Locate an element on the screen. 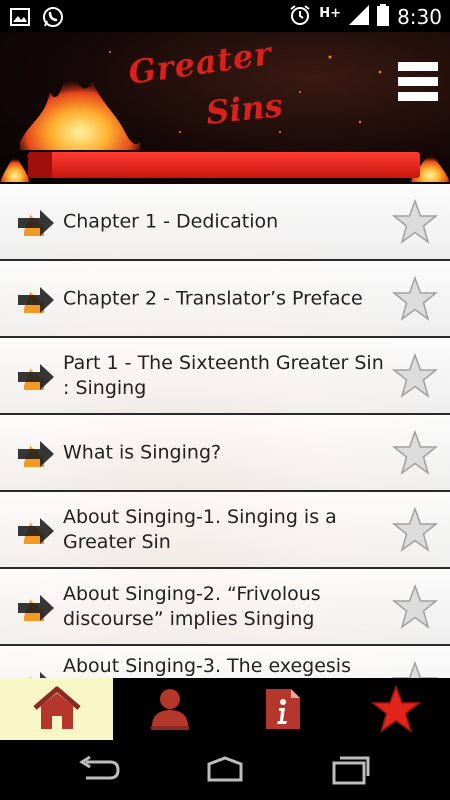  app-title-line2: Sins is located at coordinates (244, 109).